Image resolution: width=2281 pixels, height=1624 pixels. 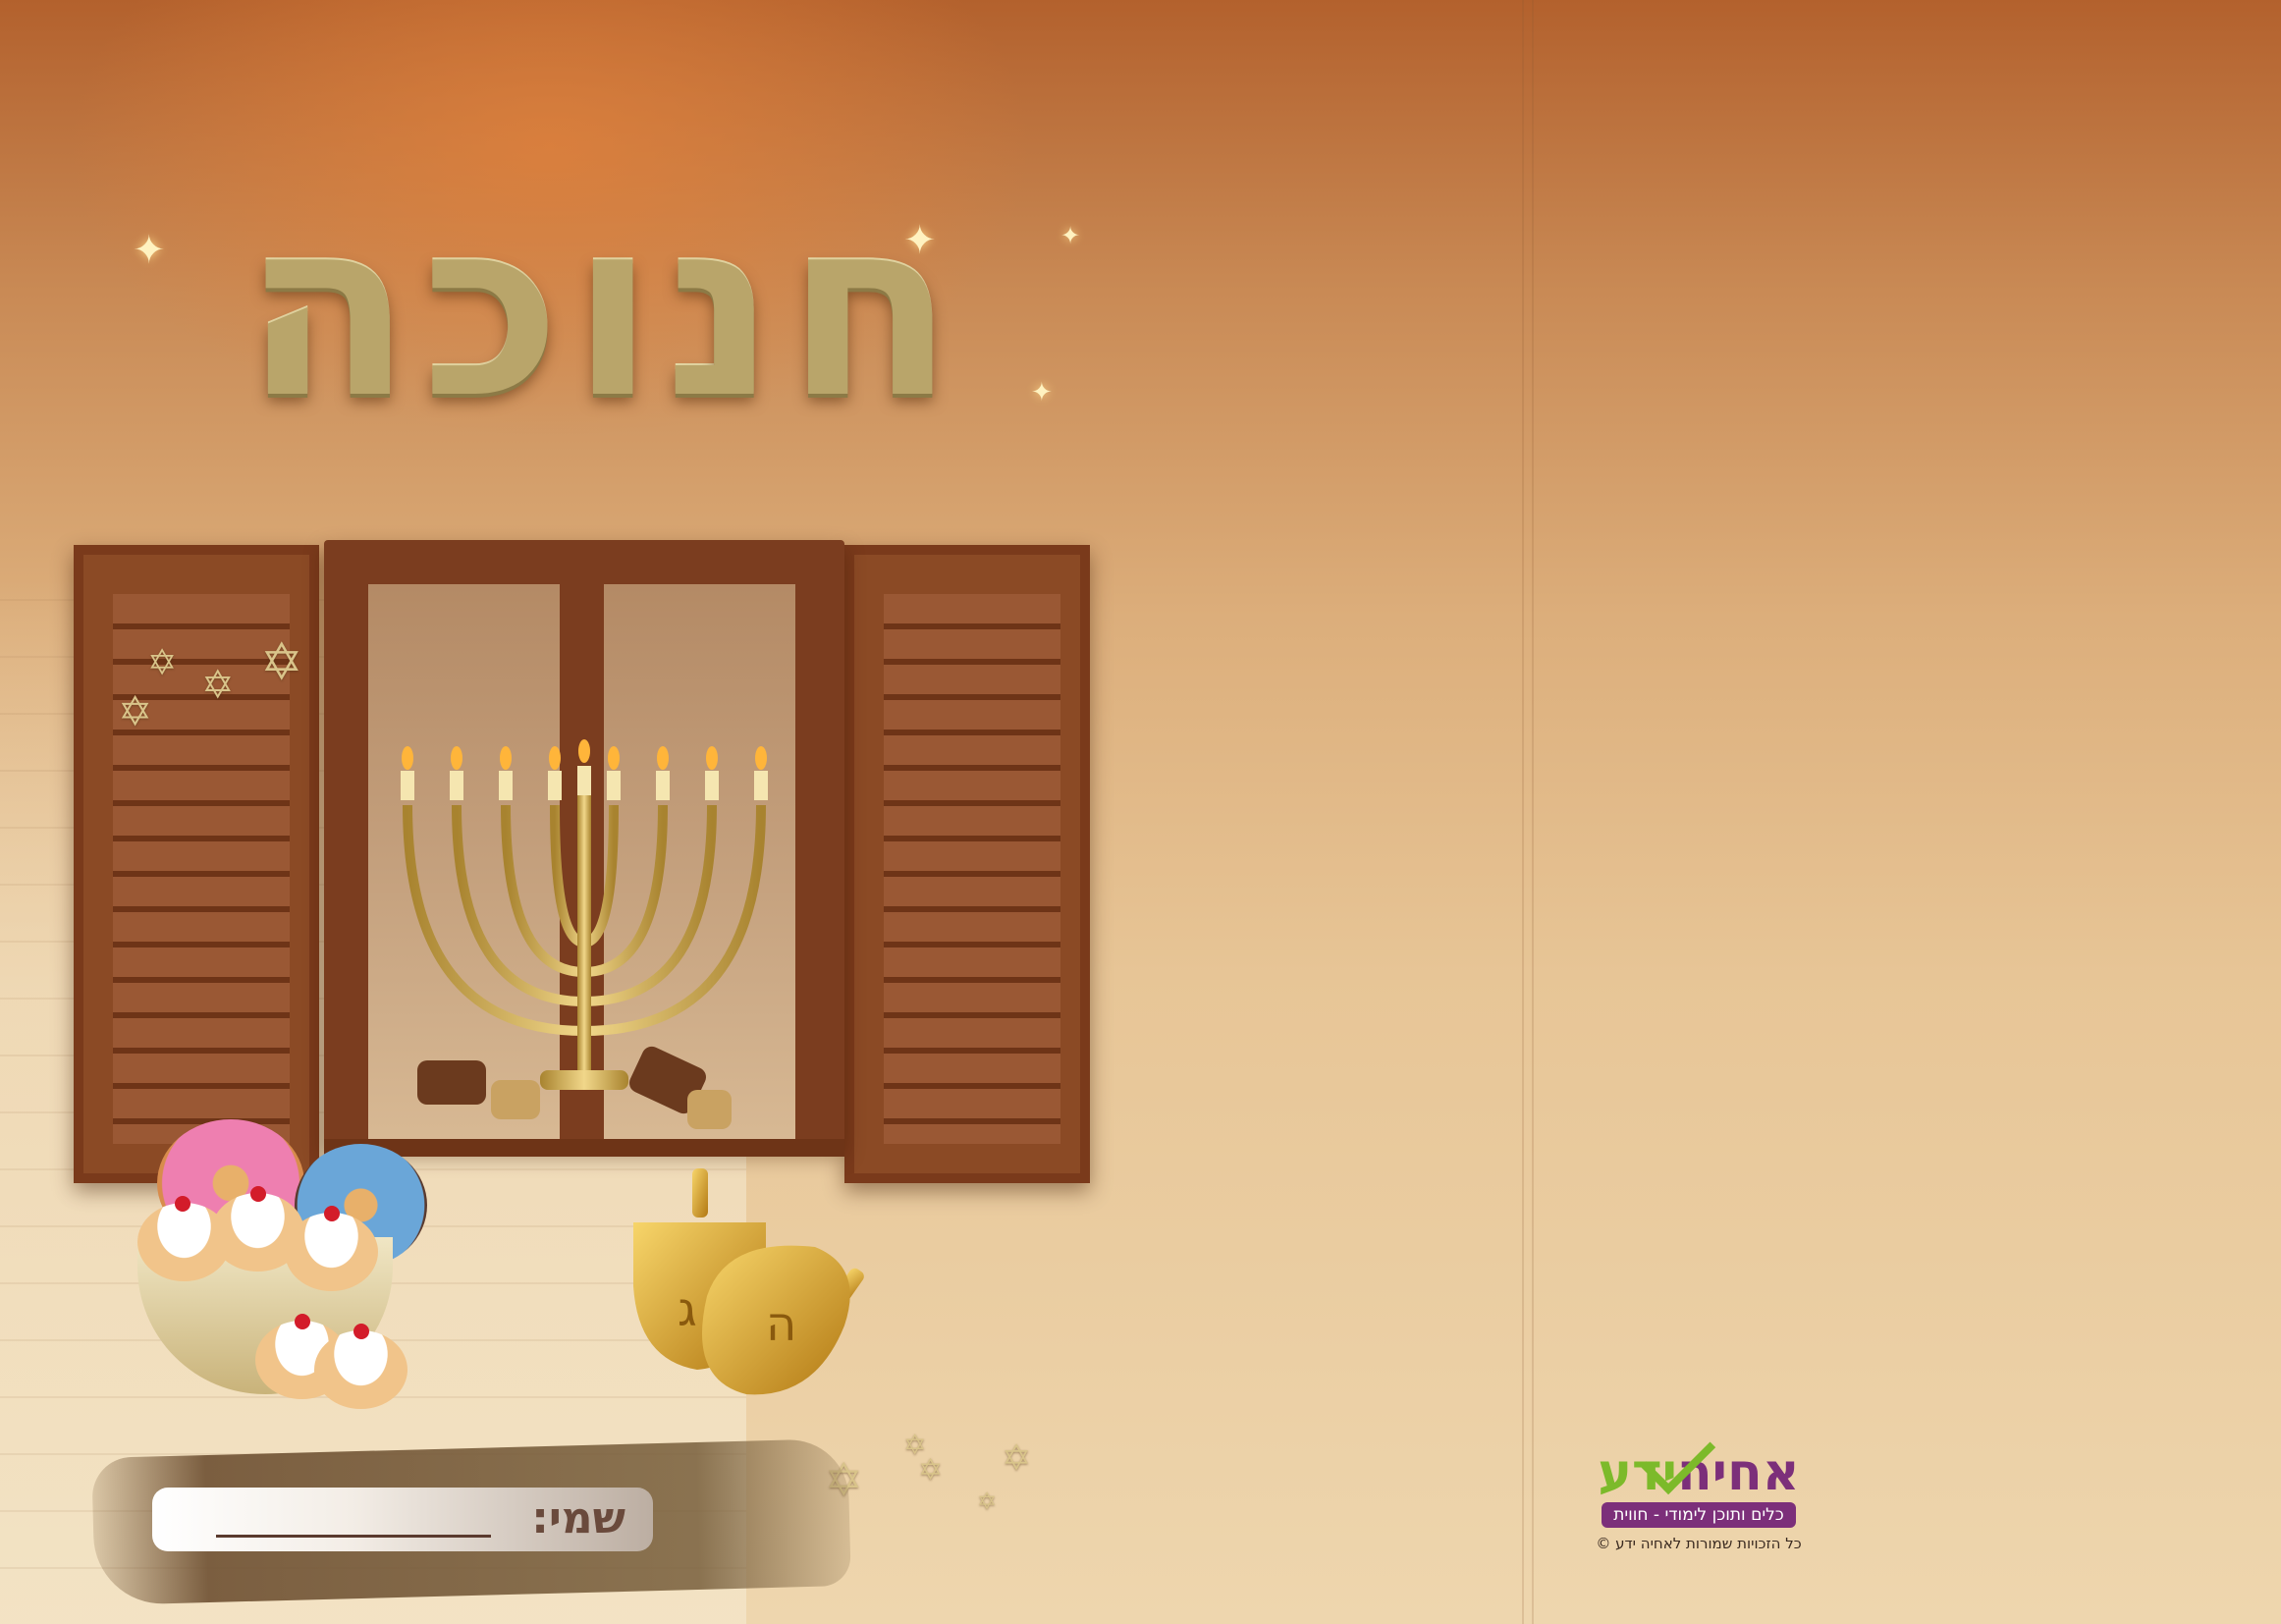 What do you see at coordinates (402, 1519) in the screenshot?
I see `name-field: שמי:` at bounding box center [402, 1519].